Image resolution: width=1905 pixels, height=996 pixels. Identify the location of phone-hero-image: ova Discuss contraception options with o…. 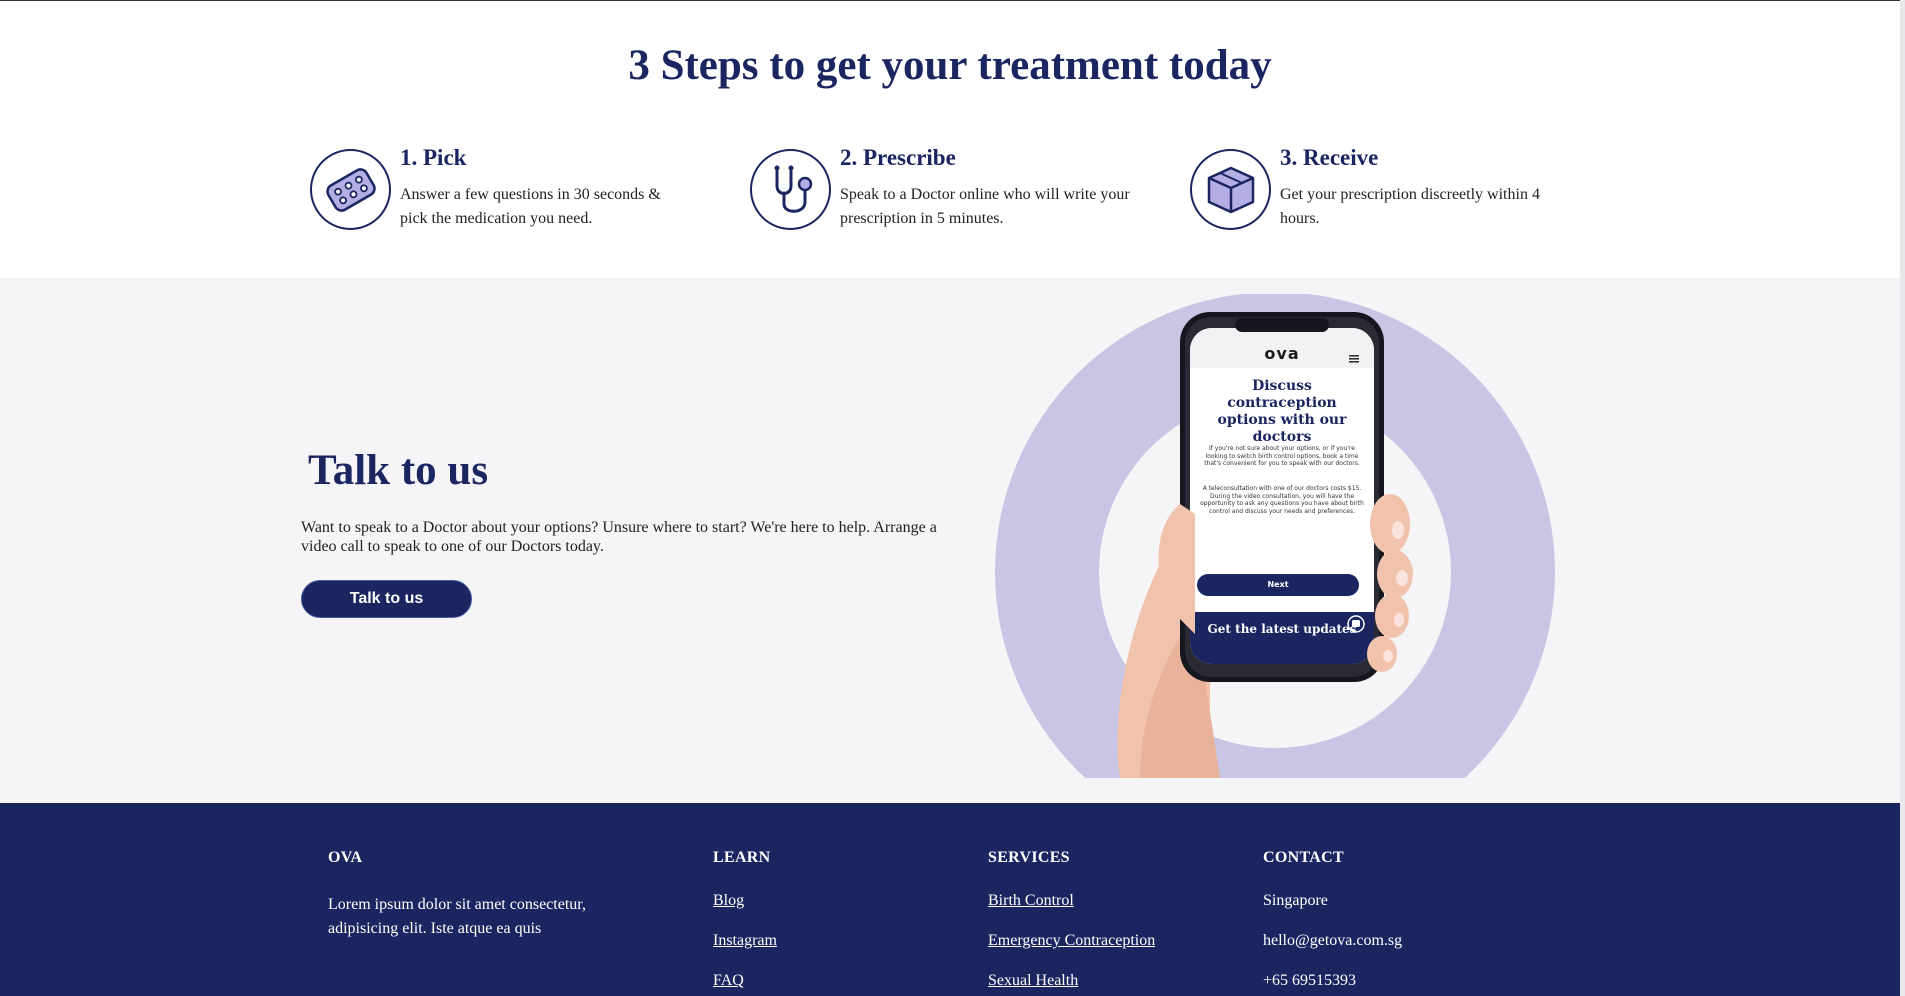
(1275, 536).